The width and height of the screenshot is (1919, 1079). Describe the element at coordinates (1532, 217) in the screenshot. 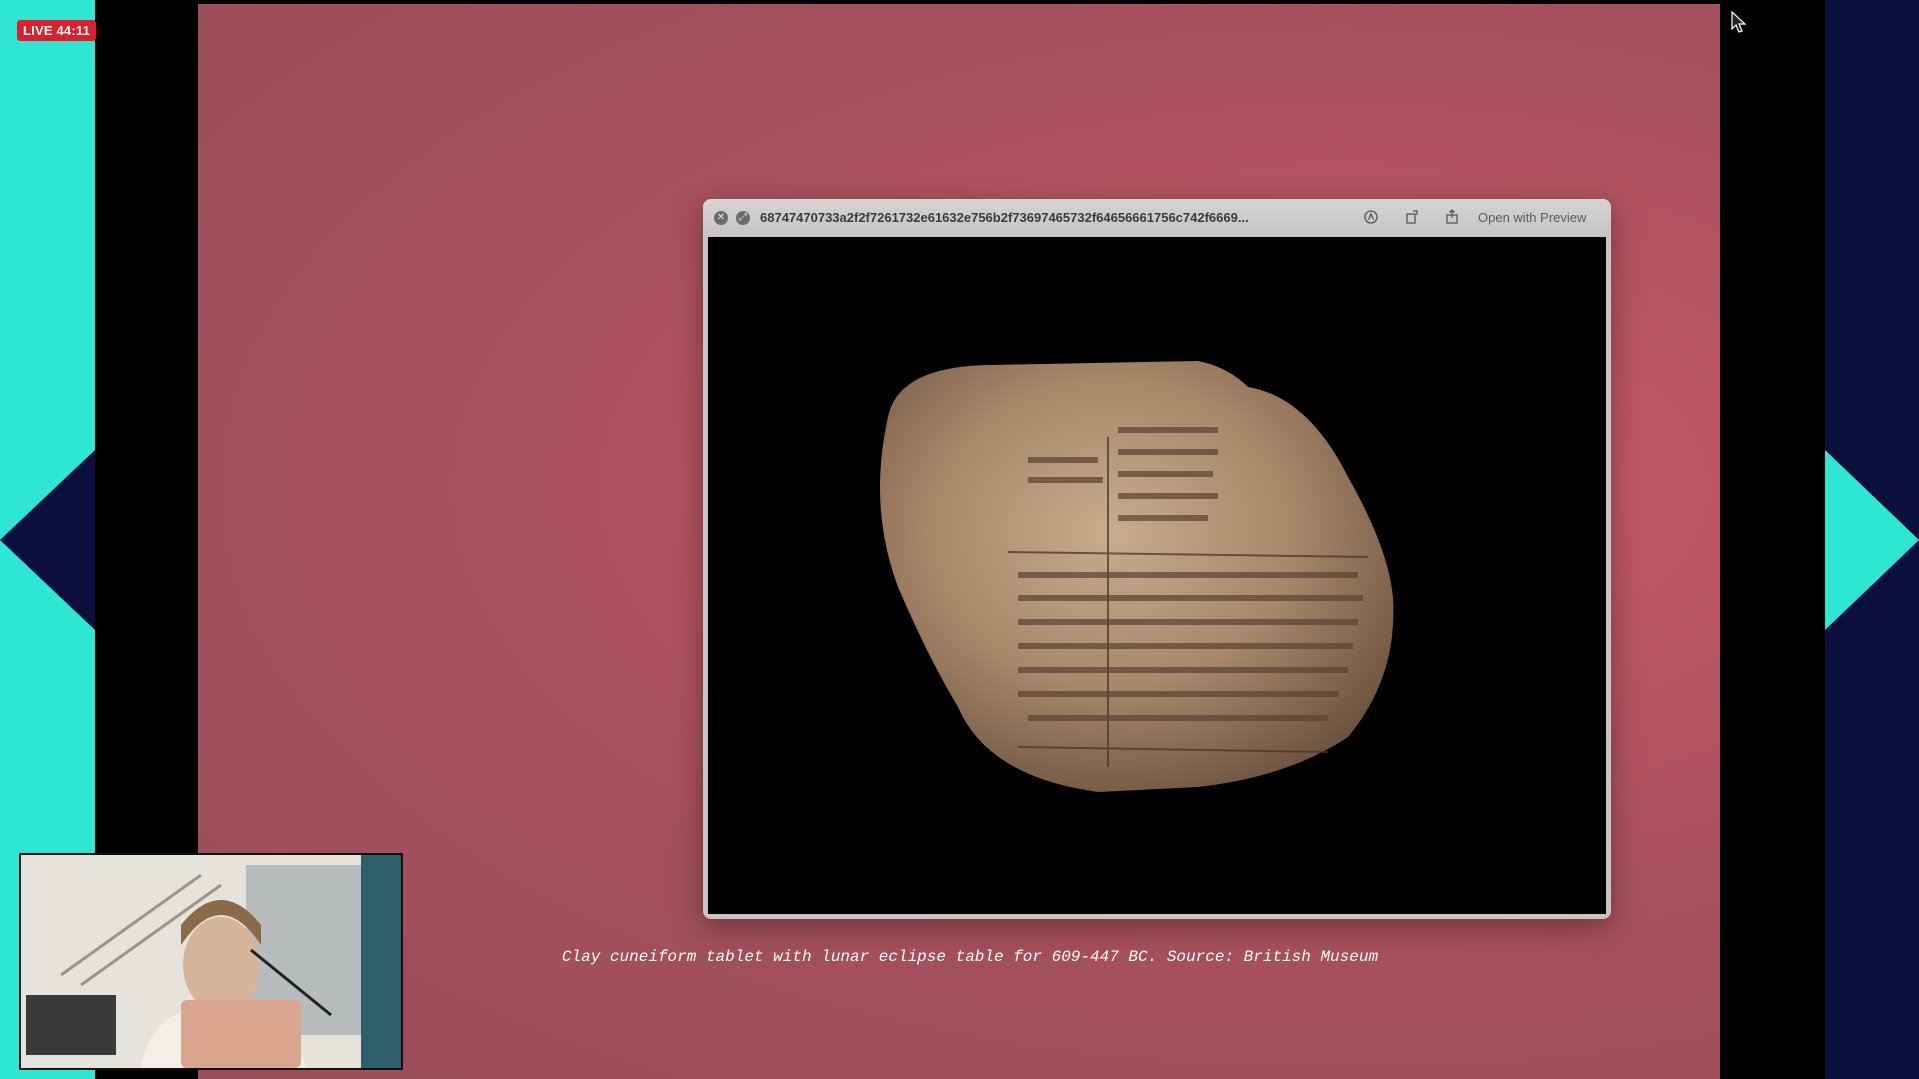

I see `open-with-preview-button: Open with Preview` at that location.